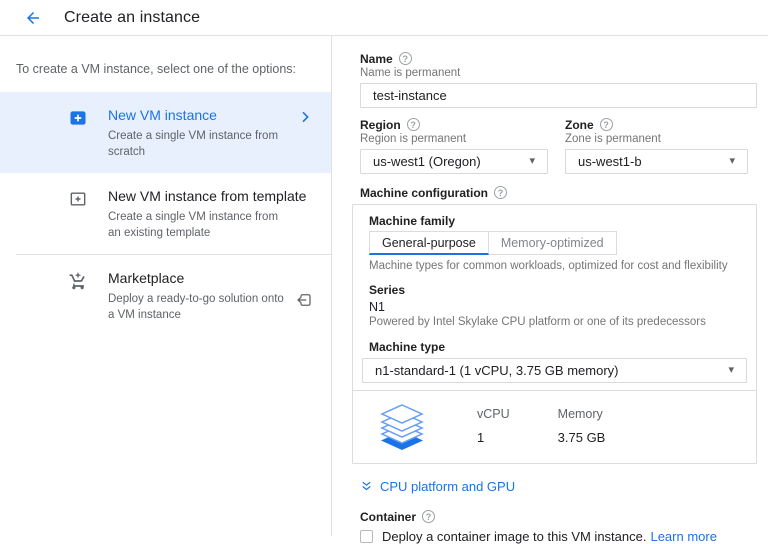 Image resolution: width=768 pixels, height=544 pixels. What do you see at coordinates (613, 139) in the screenshot?
I see `zone-helper-text: Zone is permanent` at bounding box center [613, 139].